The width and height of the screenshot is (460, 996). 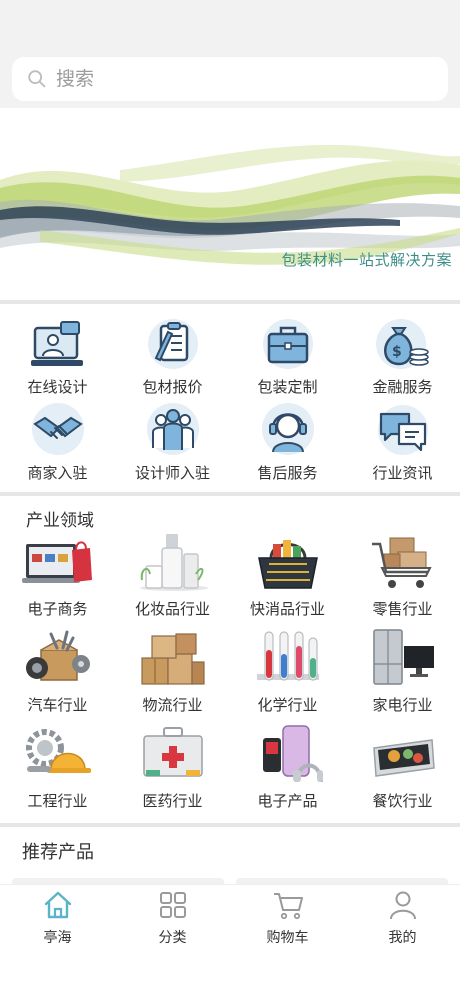 What do you see at coordinates (402, 609) in the screenshot?
I see `industry-label: 零售行业` at bounding box center [402, 609].